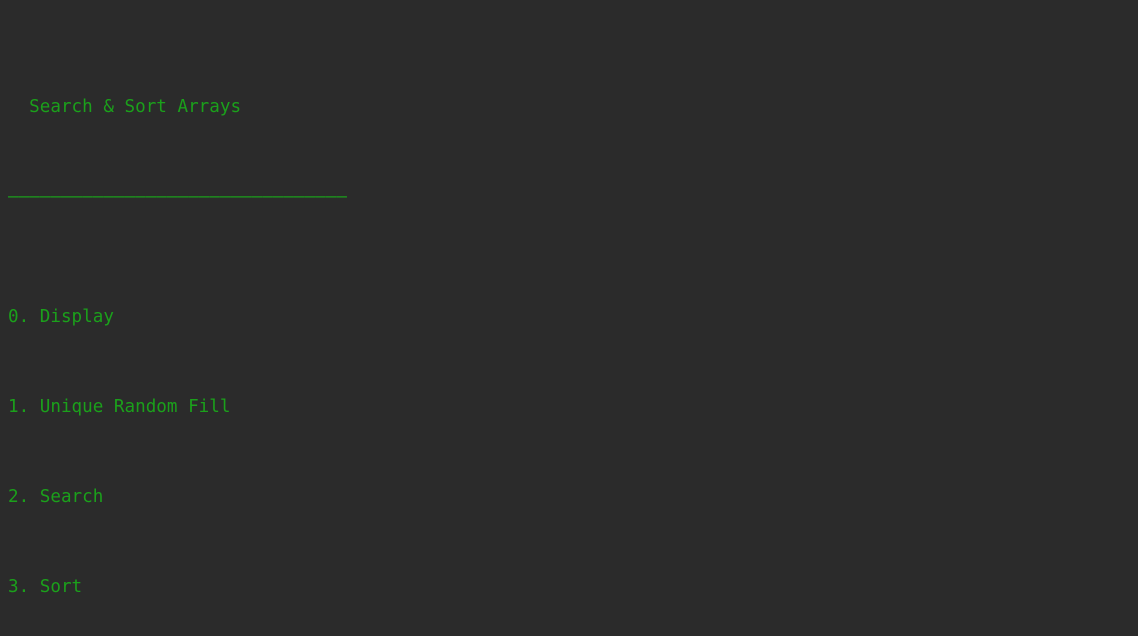  I want to click on menu-item-display: 0. Display, so click(573, 317).